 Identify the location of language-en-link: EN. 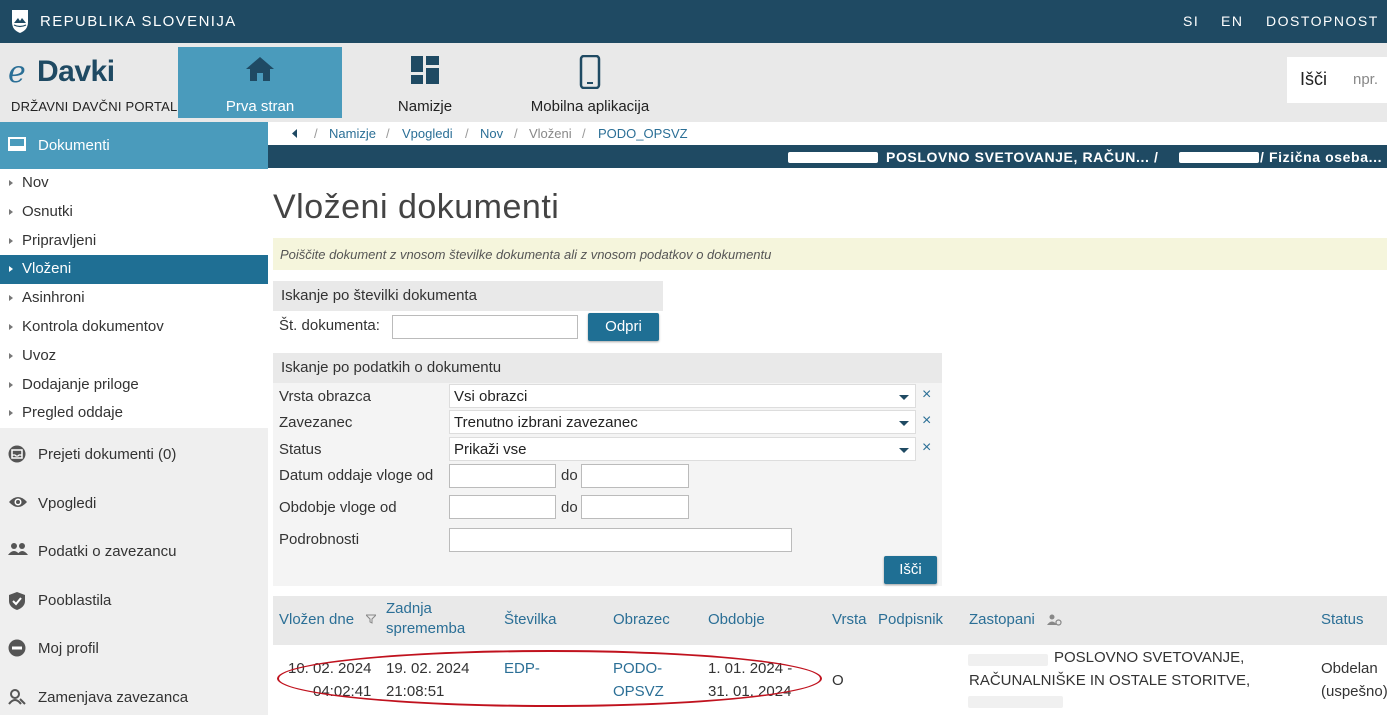
(1232, 21).